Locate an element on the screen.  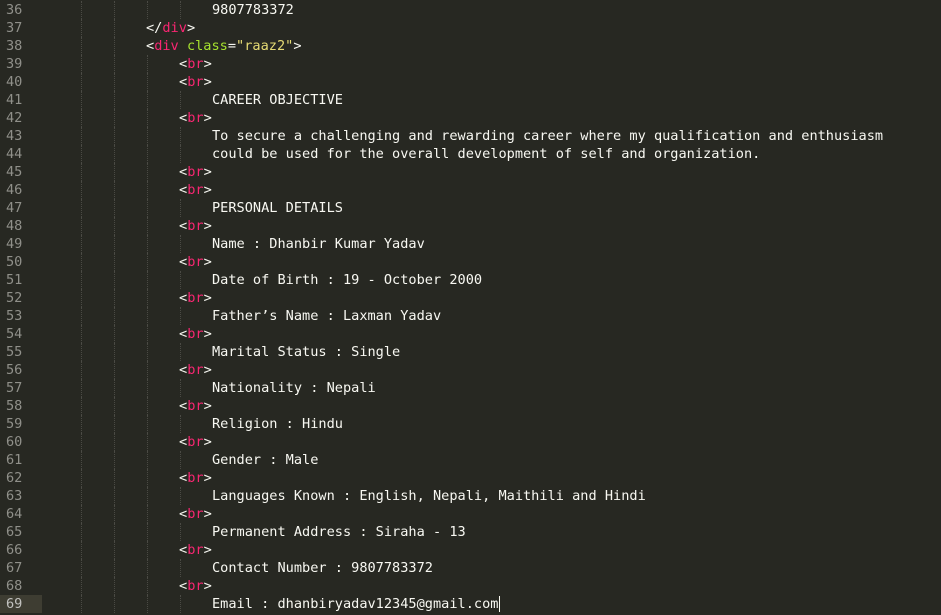
line-number: 60 is located at coordinates (14, 442).